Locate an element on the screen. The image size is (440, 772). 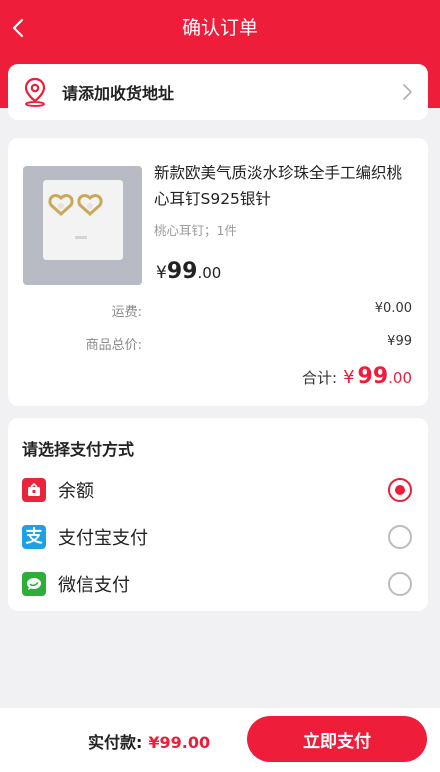
payment-title: 请选择支付方式 is located at coordinates (78, 449).